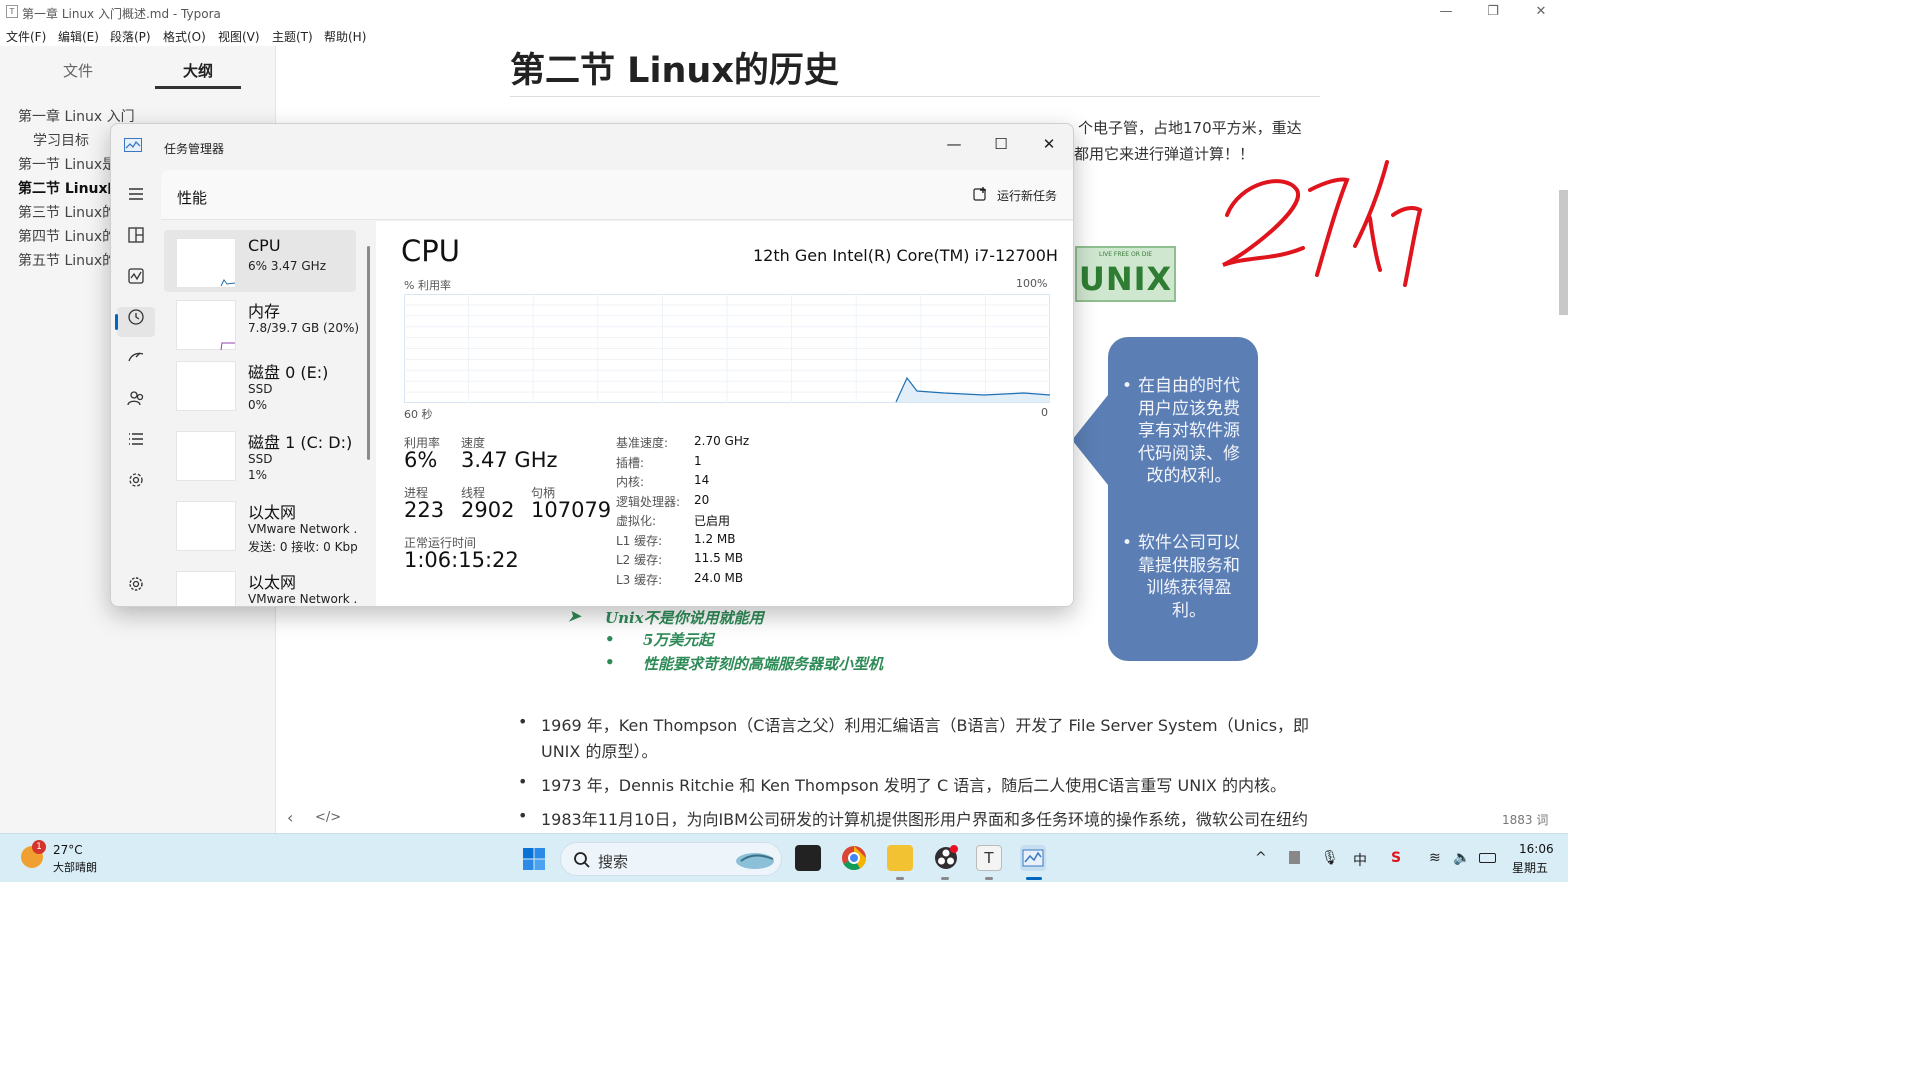  What do you see at coordinates (1461, 858) in the screenshot?
I see `volume-icon: 🔈` at bounding box center [1461, 858].